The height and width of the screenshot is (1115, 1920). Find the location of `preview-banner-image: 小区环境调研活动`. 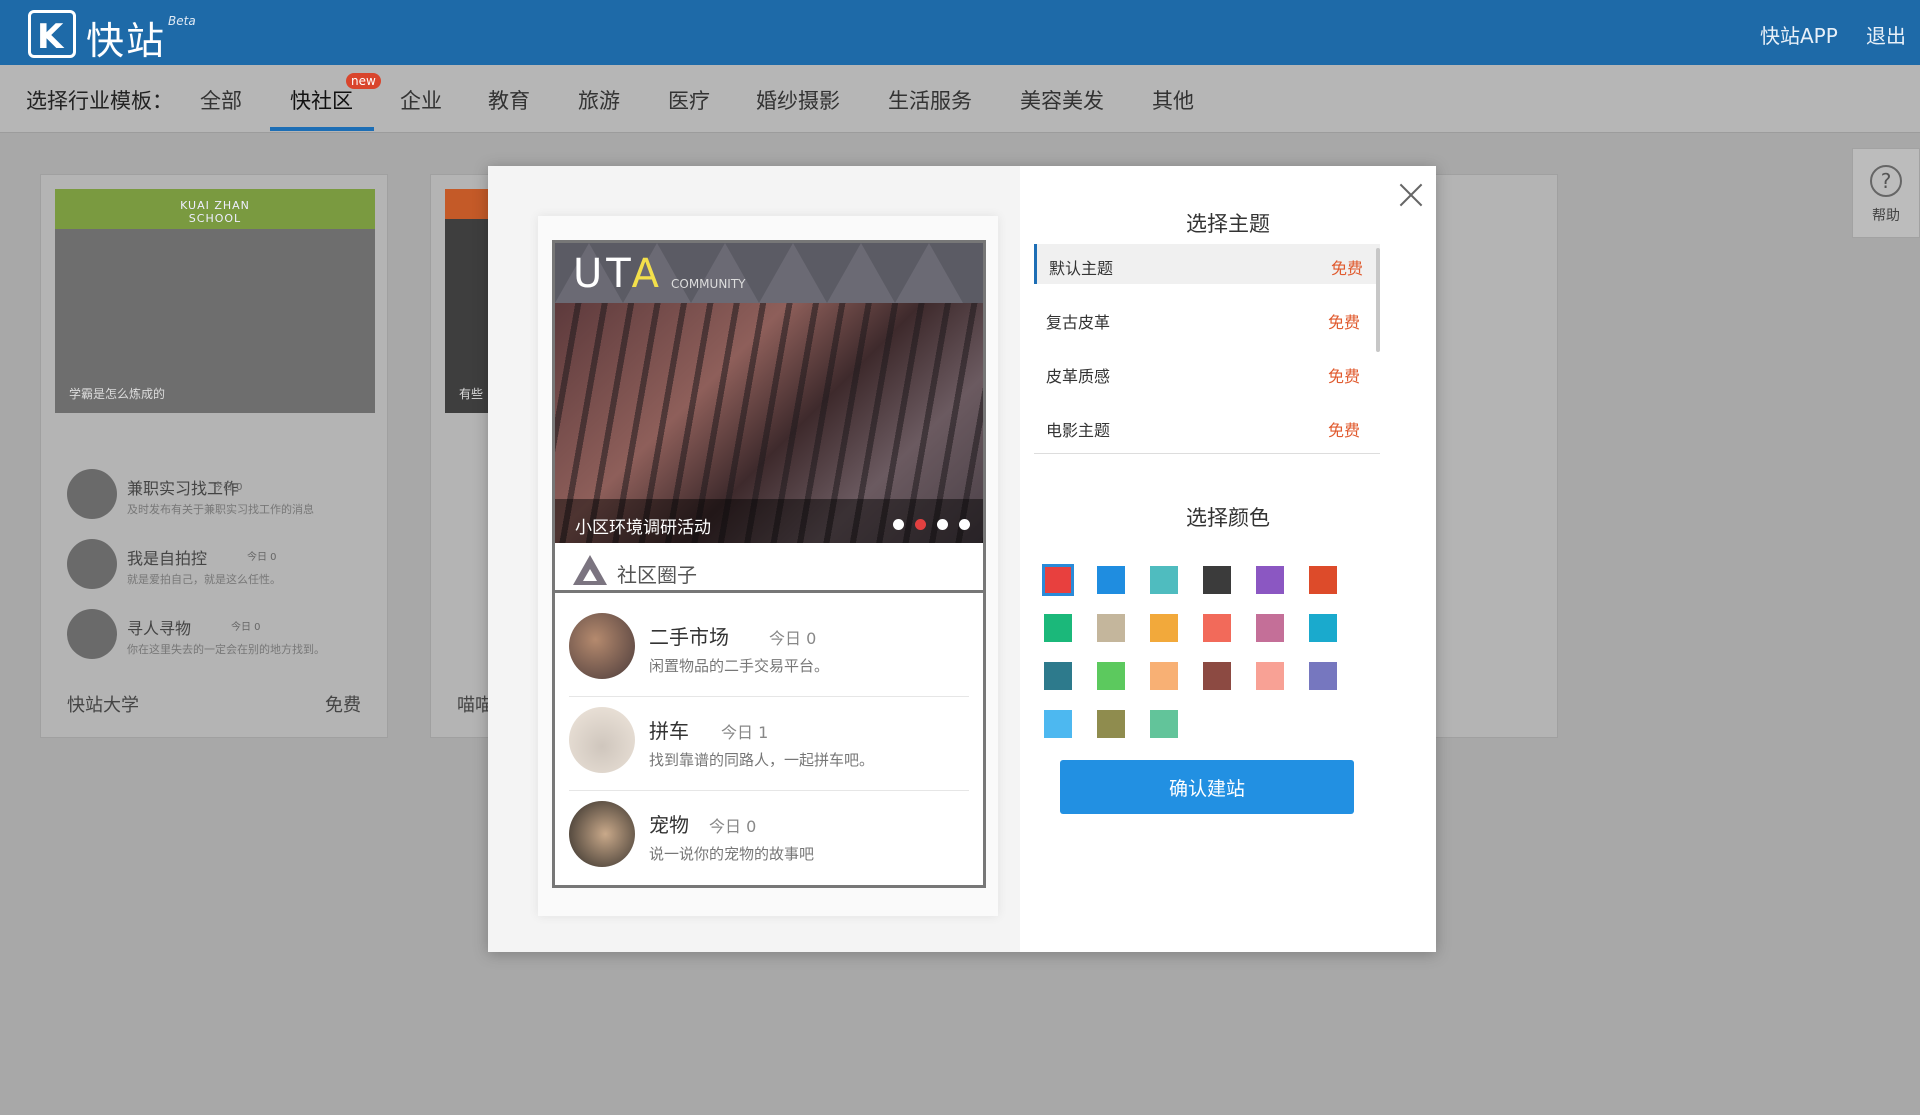

preview-banner-image: 小区环境调研活动 is located at coordinates (769, 423).